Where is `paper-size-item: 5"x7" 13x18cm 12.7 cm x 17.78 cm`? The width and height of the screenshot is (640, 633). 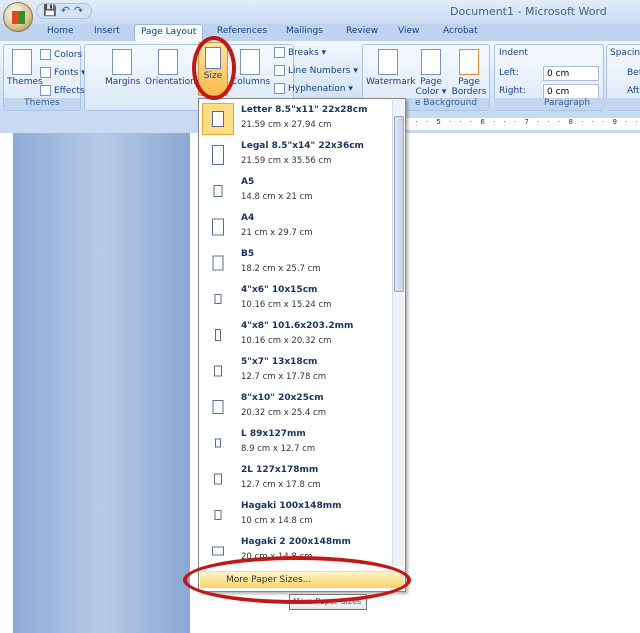
paper-size-item: 5"x7" 13x18cm 12.7 cm x 17.78 cm is located at coordinates (295, 371).